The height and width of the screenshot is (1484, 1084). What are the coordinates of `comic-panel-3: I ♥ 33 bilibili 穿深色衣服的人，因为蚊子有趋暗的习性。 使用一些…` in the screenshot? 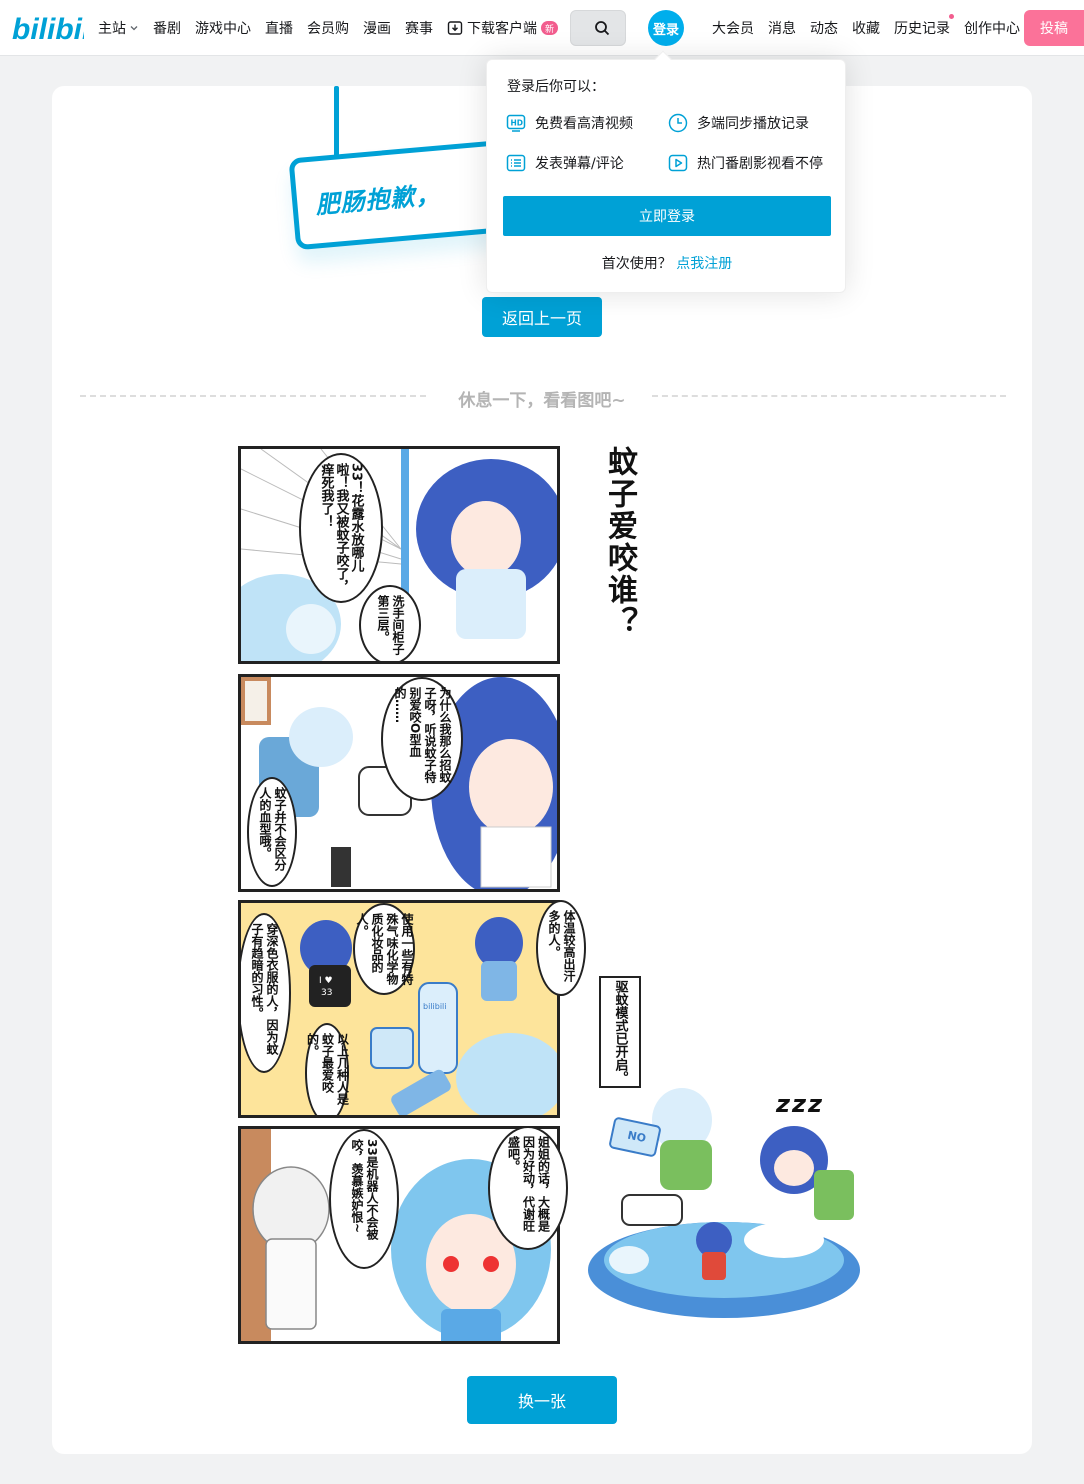 It's located at (399, 1009).